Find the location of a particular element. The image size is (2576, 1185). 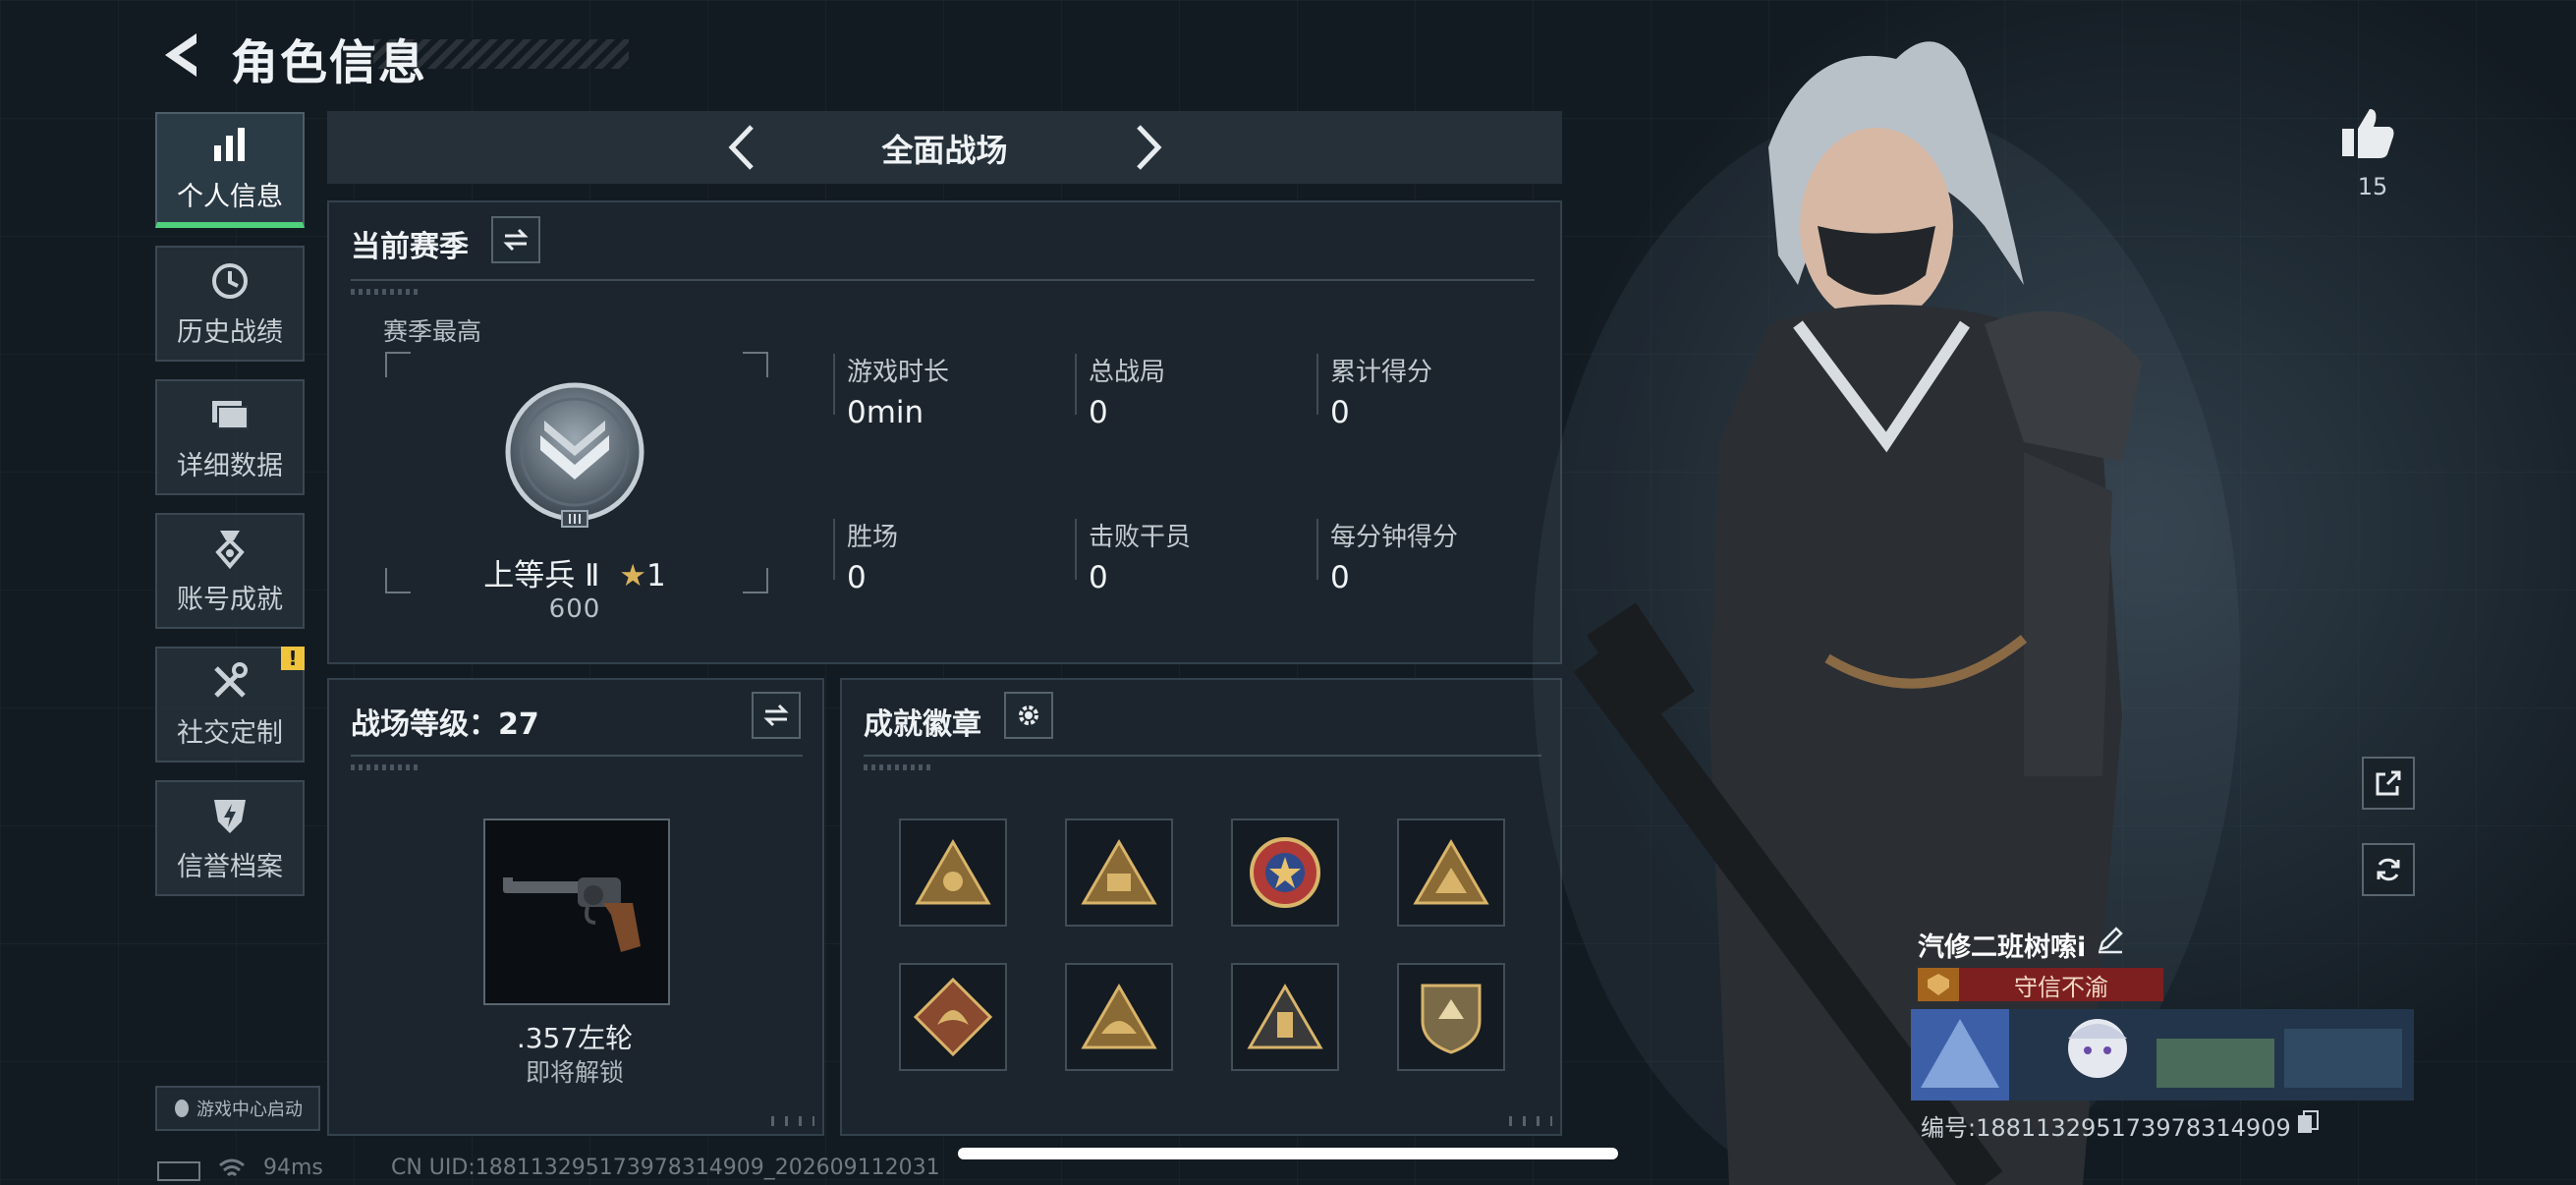

game-center-label: 游戏中心启动 is located at coordinates (249, 1110).